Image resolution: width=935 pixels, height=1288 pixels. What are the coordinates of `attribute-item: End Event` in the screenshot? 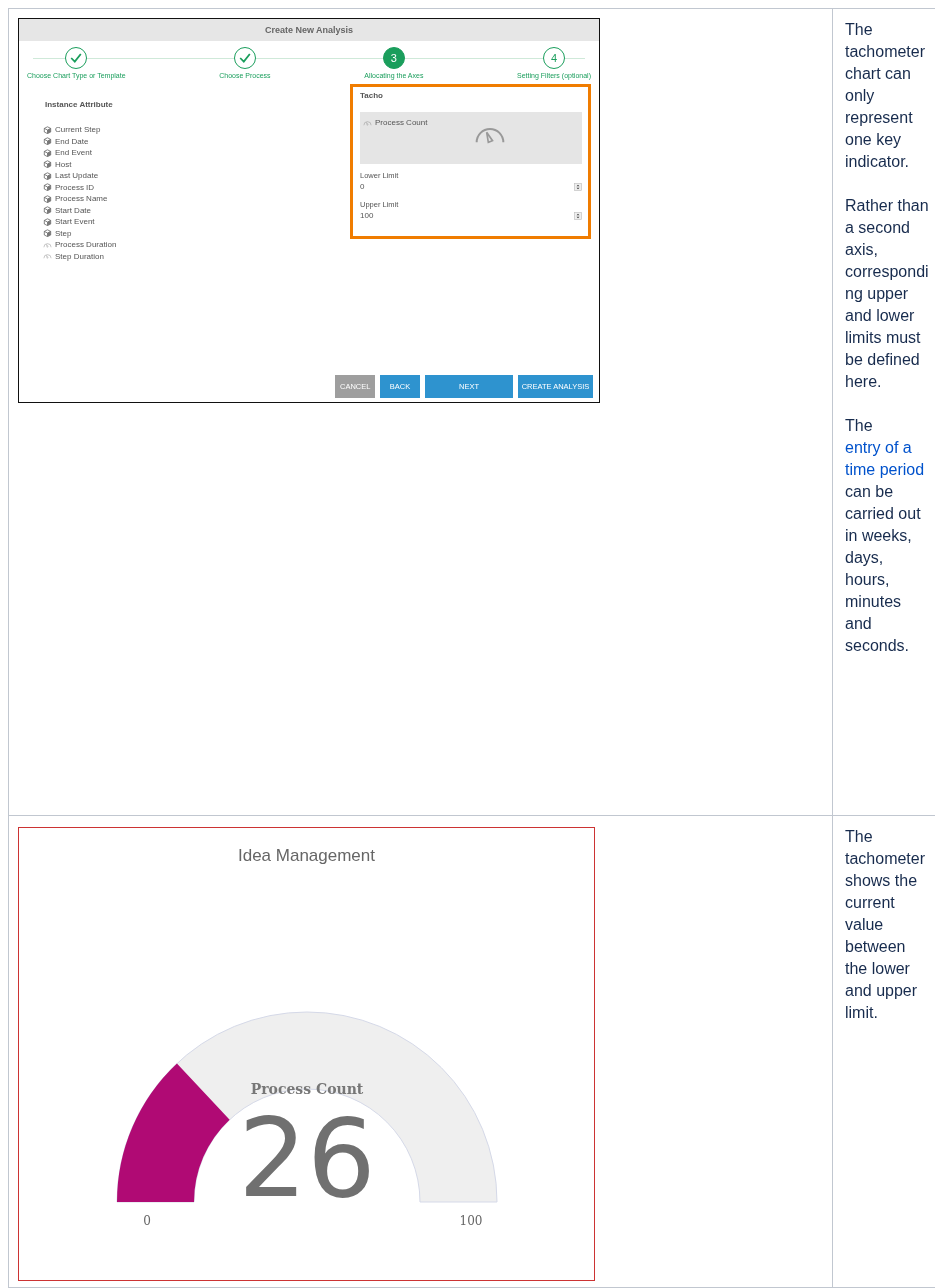 It's located at (80, 153).